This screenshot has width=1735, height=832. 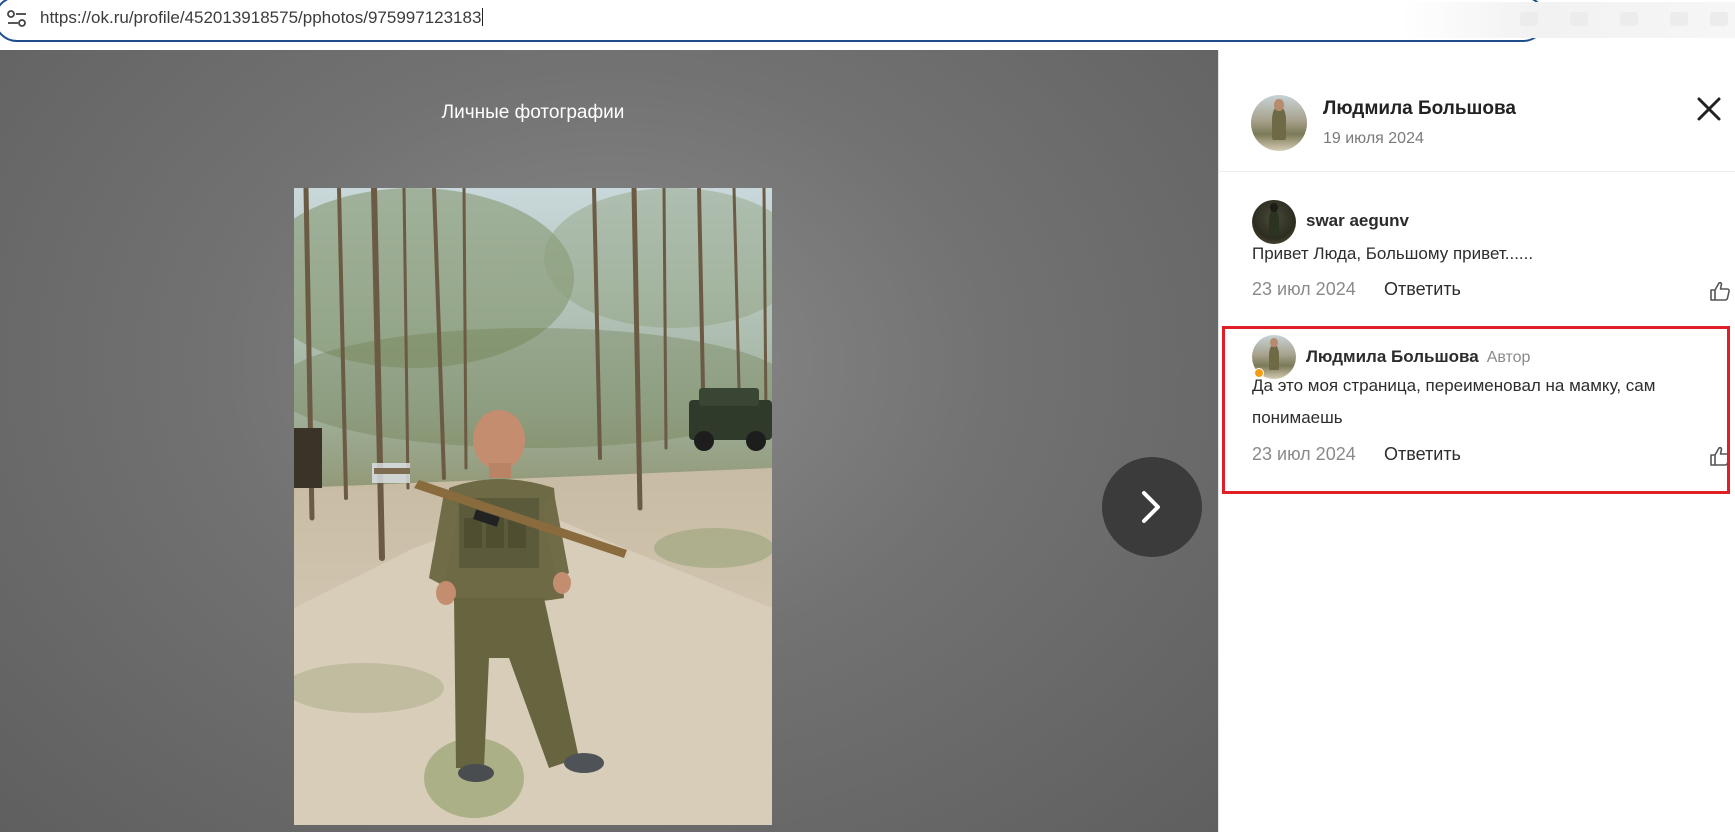 What do you see at coordinates (1373, 138) in the screenshot?
I see `post-date: 19 июля 2024` at bounding box center [1373, 138].